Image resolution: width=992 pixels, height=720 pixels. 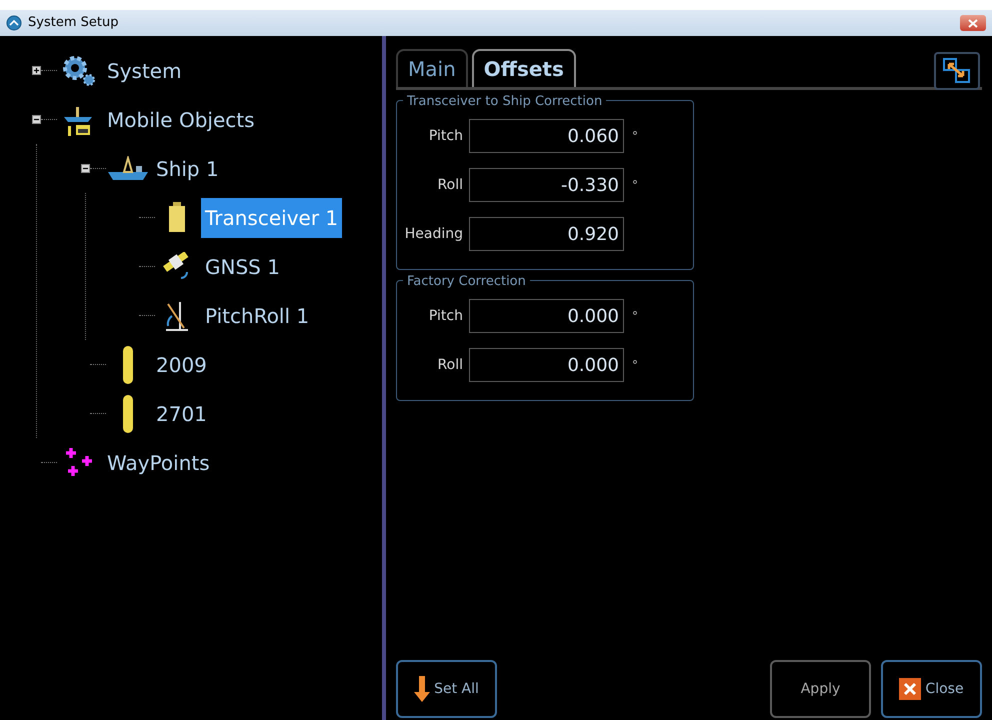 I want to click on tree-item: PitchRoll 1, so click(x=257, y=316).